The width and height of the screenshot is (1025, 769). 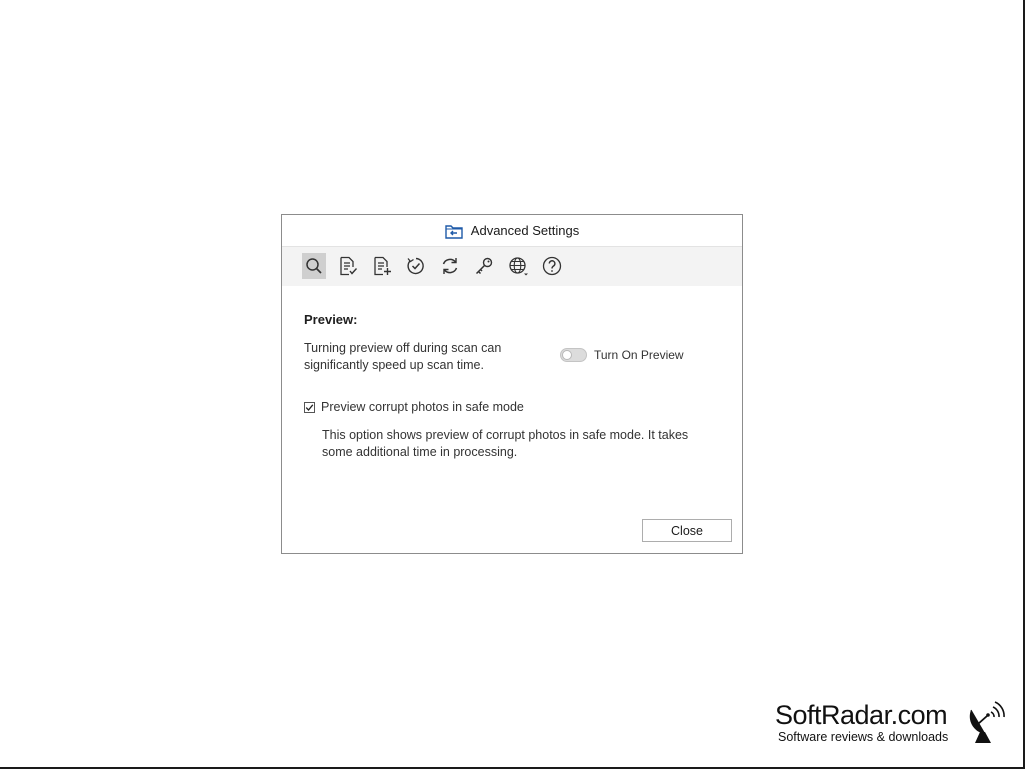 I want to click on folder-back-icon, so click(x=454, y=231).